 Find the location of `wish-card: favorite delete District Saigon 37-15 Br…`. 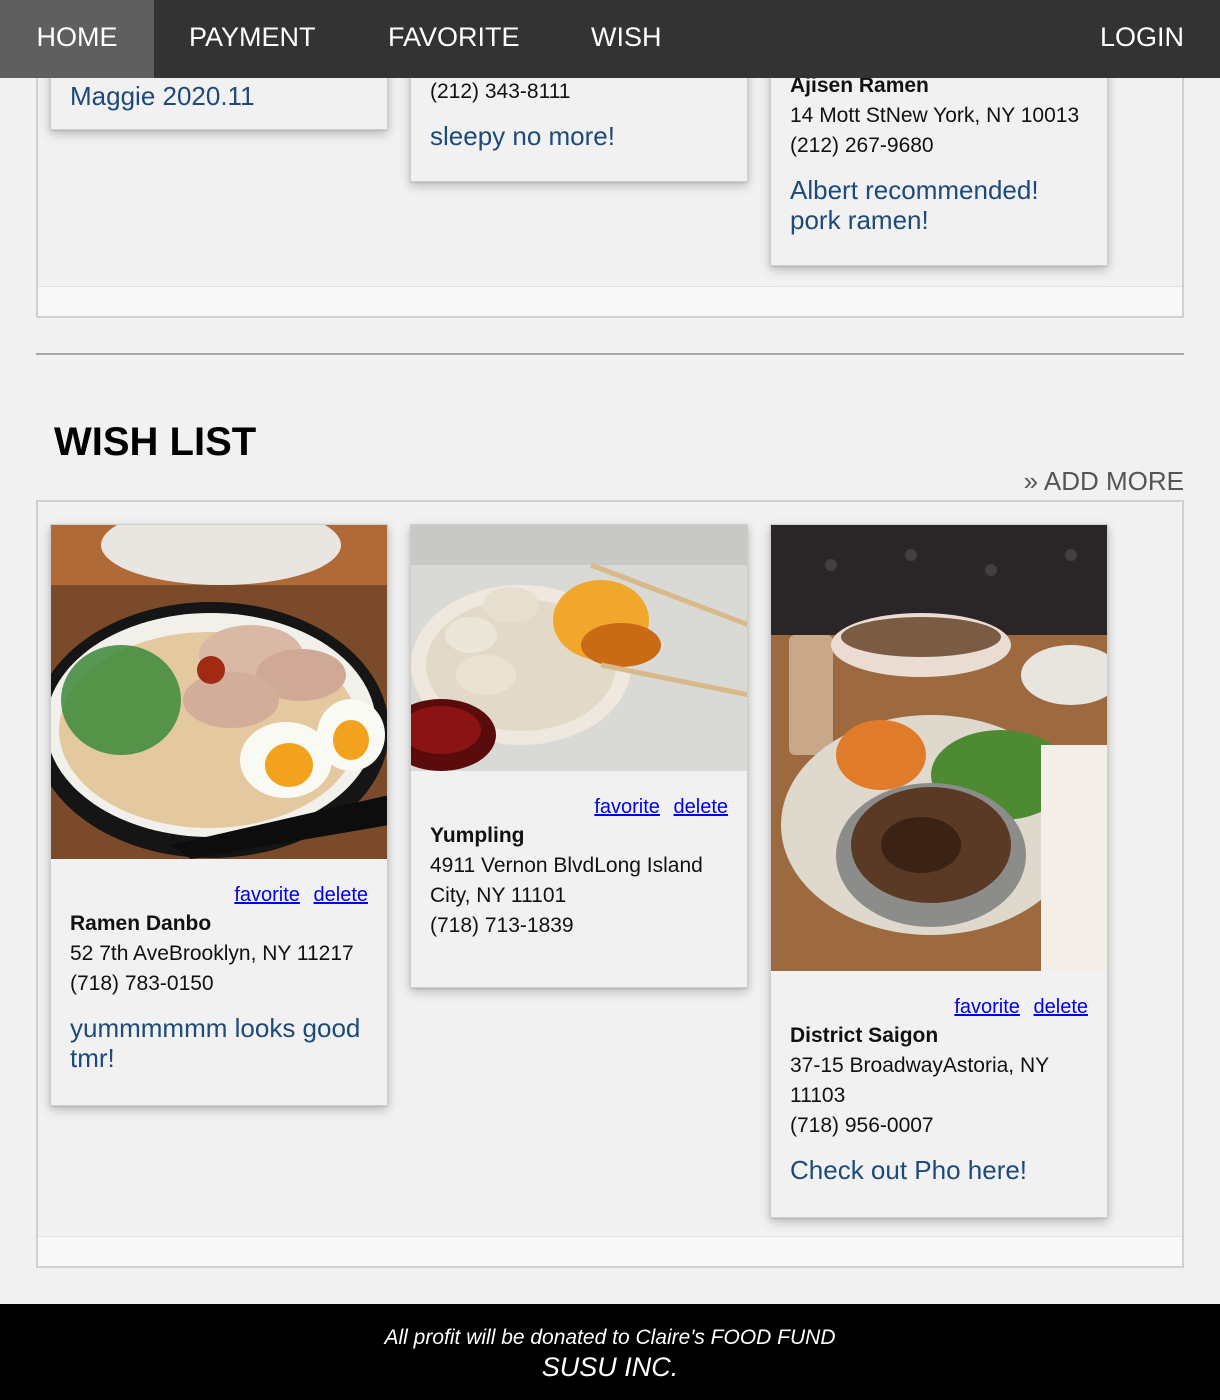

wish-card: favorite delete District Saigon 37-15 Br… is located at coordinates (939, 871).